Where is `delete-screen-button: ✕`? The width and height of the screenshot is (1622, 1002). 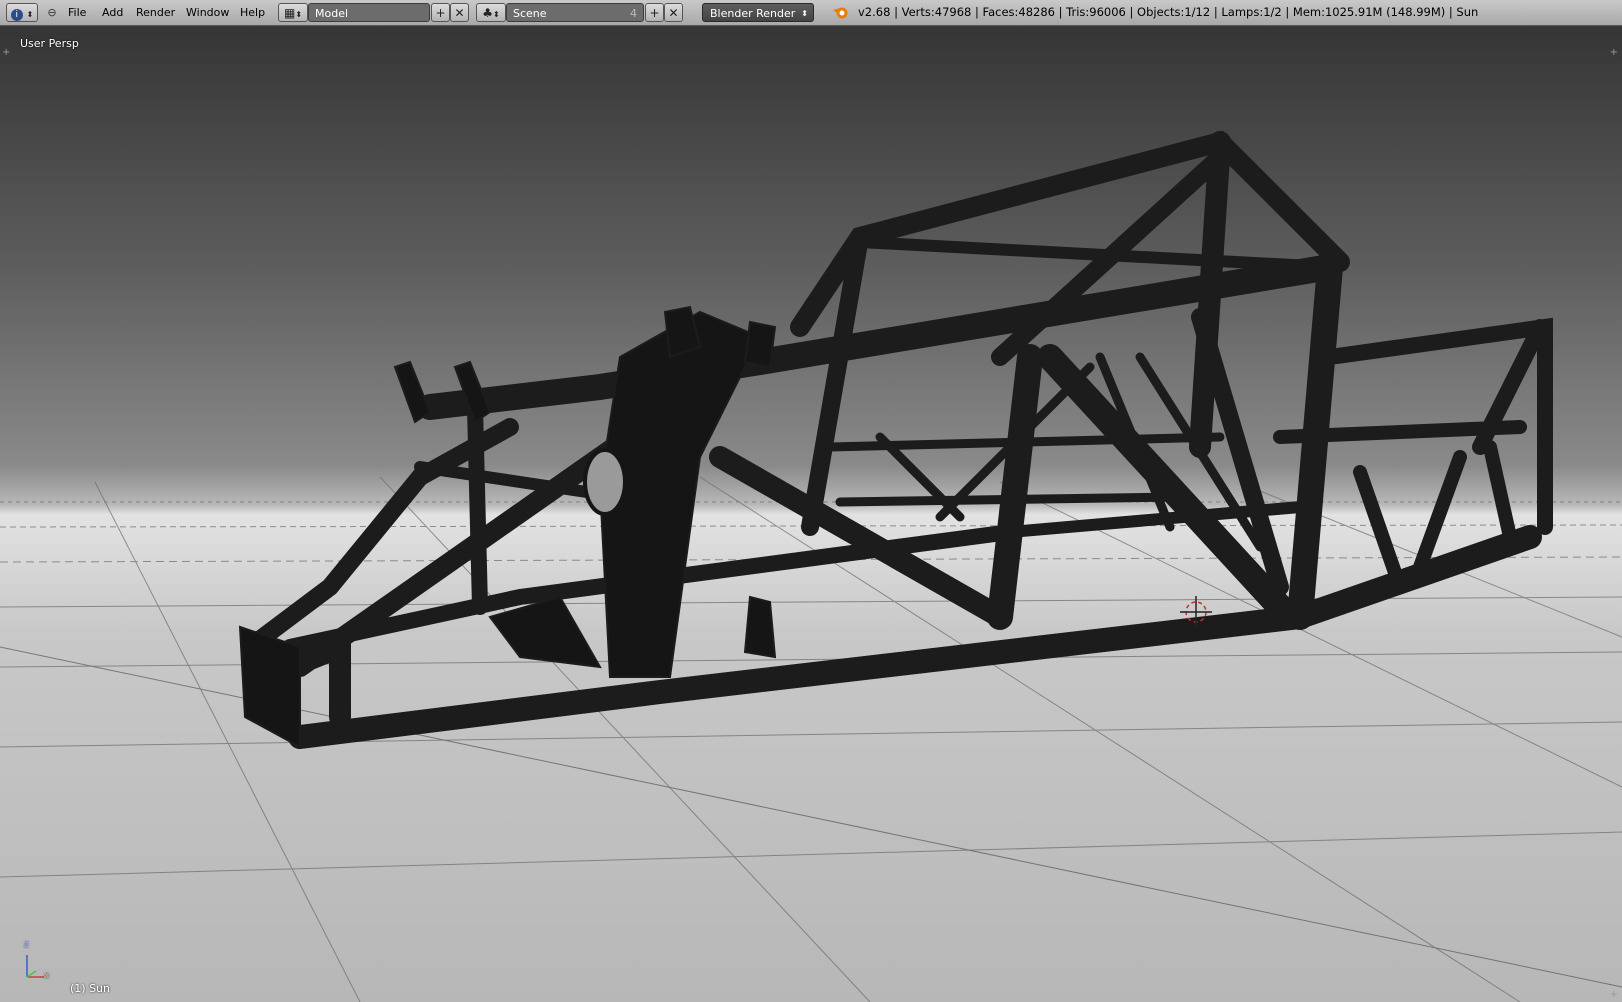
delete-screen-button: ✕ is located at coordinates (459, 12).